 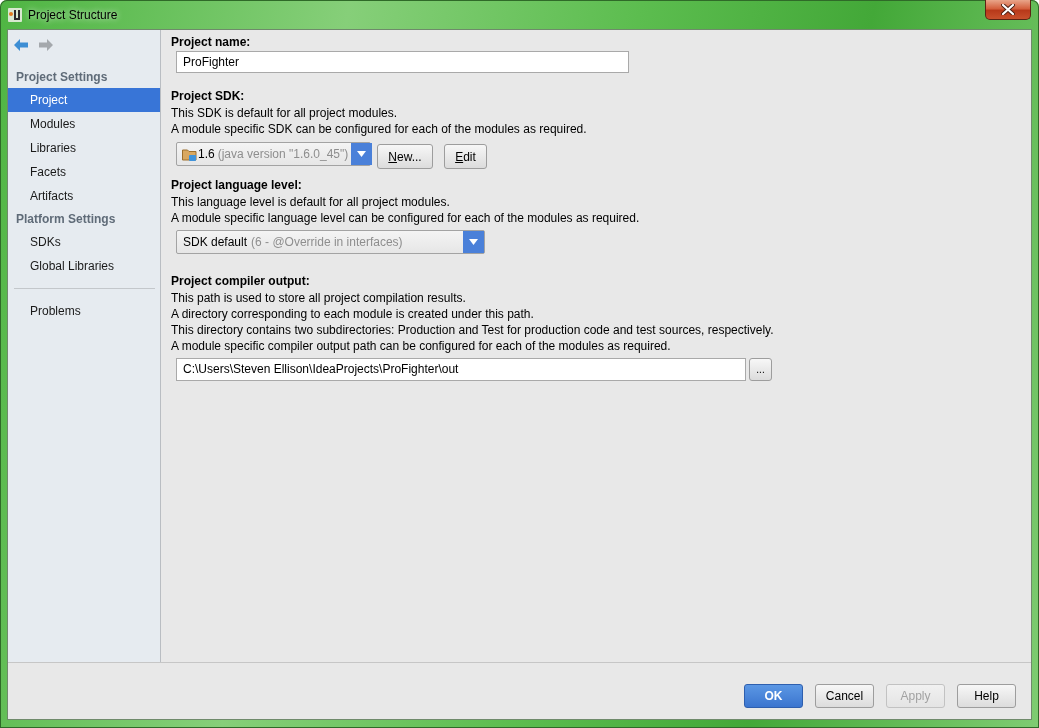 I want to click on sidebar-item: Libraries, so click(x=84, y=148).